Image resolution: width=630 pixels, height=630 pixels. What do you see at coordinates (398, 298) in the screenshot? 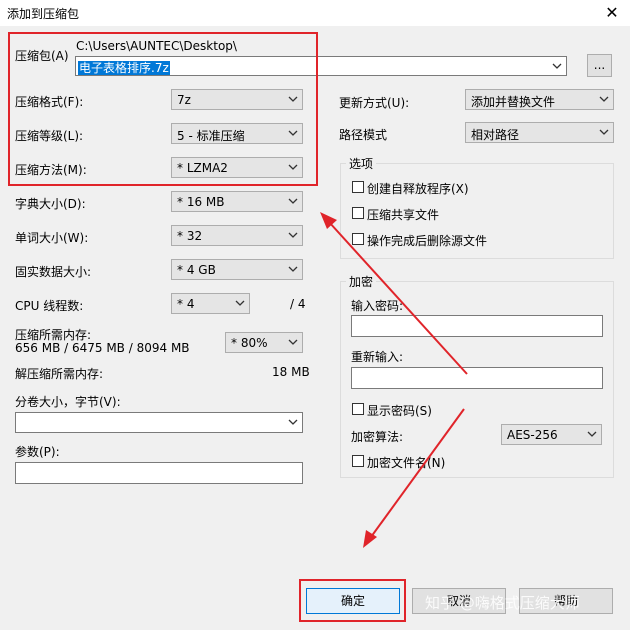
I see `annotation-arrow-up` at bounding box center [398, 298].